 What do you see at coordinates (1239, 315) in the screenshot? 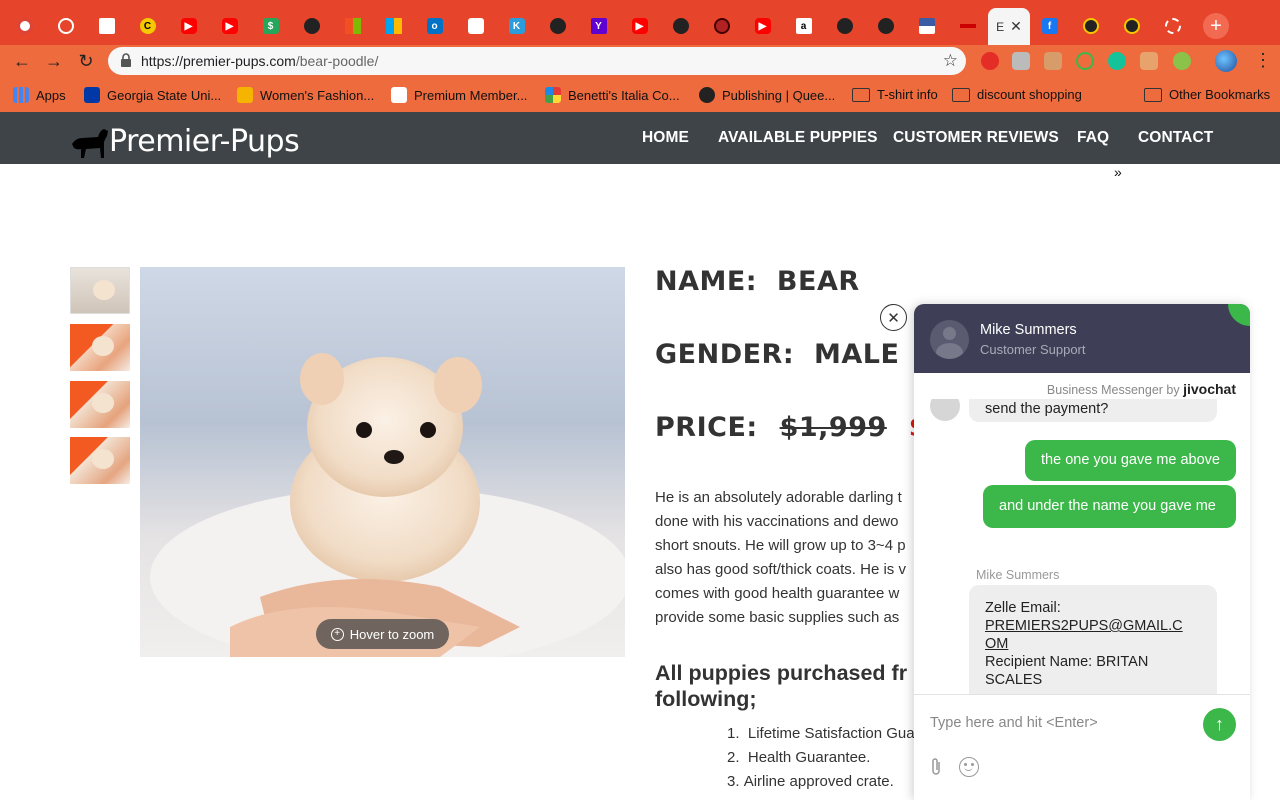
I see `online-status-icon` at bounding box center [1239, 315].